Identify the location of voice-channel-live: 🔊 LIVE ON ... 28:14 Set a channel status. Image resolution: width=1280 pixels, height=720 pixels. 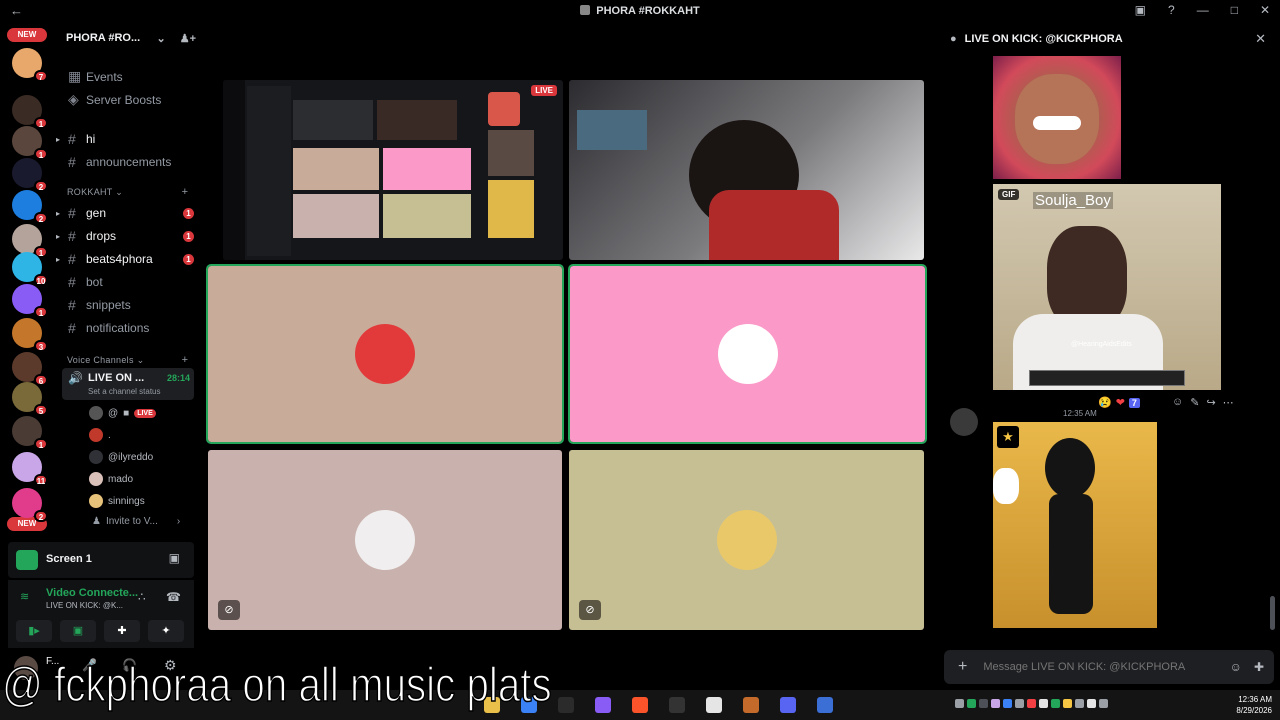
(128, 384).